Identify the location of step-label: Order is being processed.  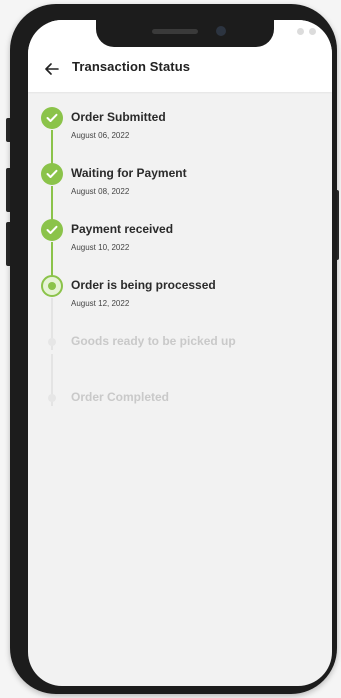
(143, 285).